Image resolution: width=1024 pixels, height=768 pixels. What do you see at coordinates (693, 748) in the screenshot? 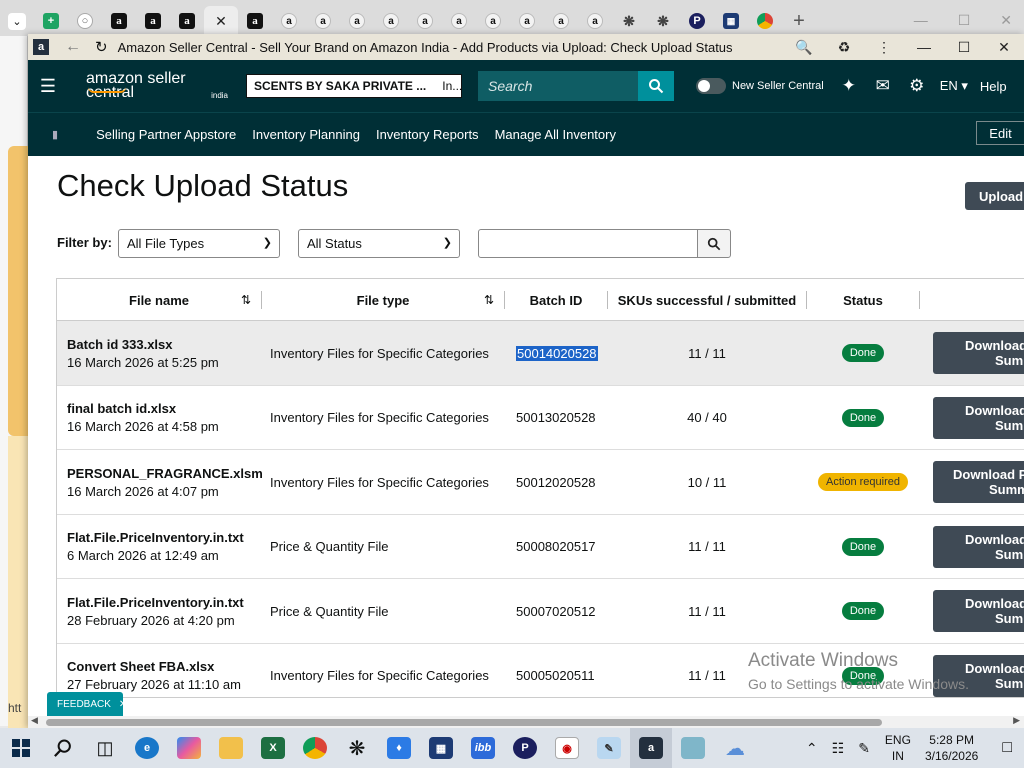
I see `taskbar-notes` at bounding box center [693, 748].